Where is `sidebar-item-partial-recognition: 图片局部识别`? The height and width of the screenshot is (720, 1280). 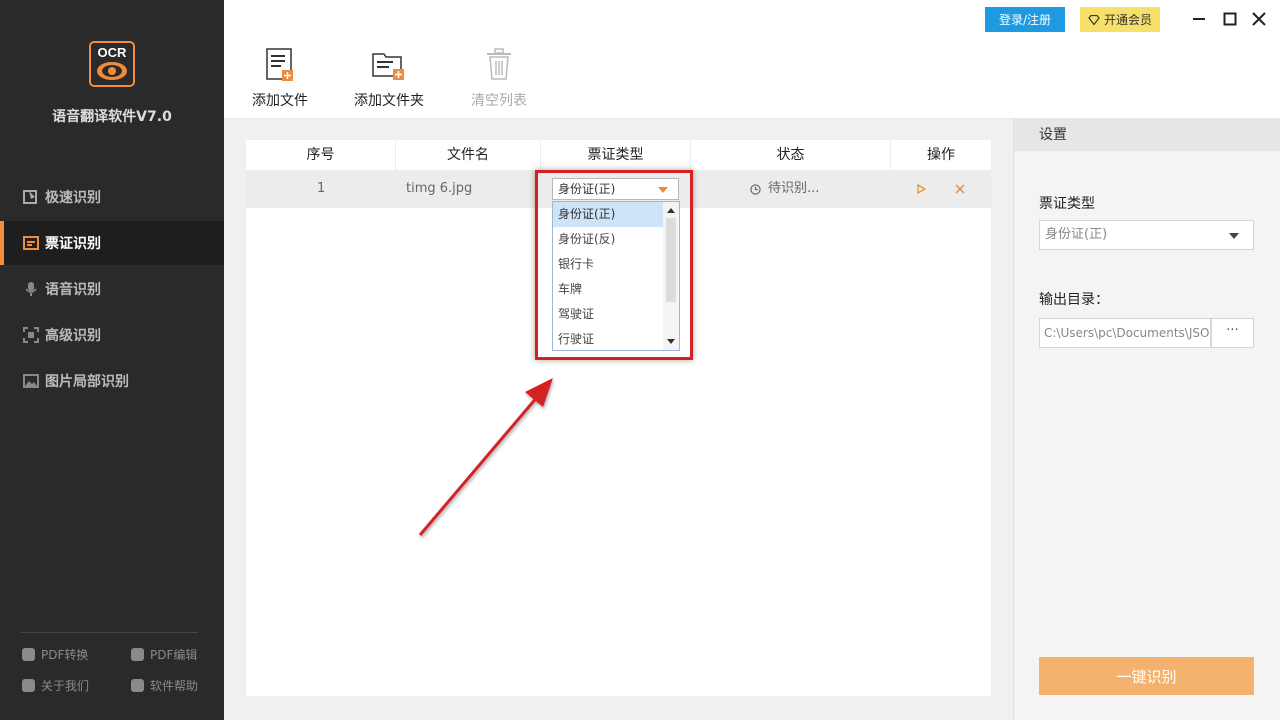 sidebar-item-partial-recognition: 图片局部识别 is located at coordinates (112, 381).